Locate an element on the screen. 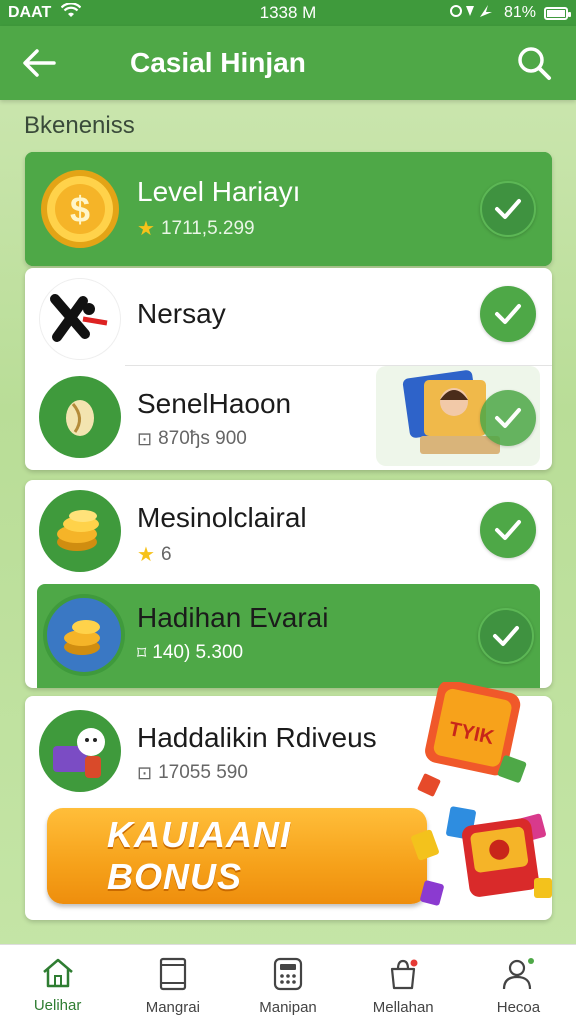 This screenshot has width=576, height=1024. status-bar: DAAT 1338 M 81% is located at coordinates (288, 13).